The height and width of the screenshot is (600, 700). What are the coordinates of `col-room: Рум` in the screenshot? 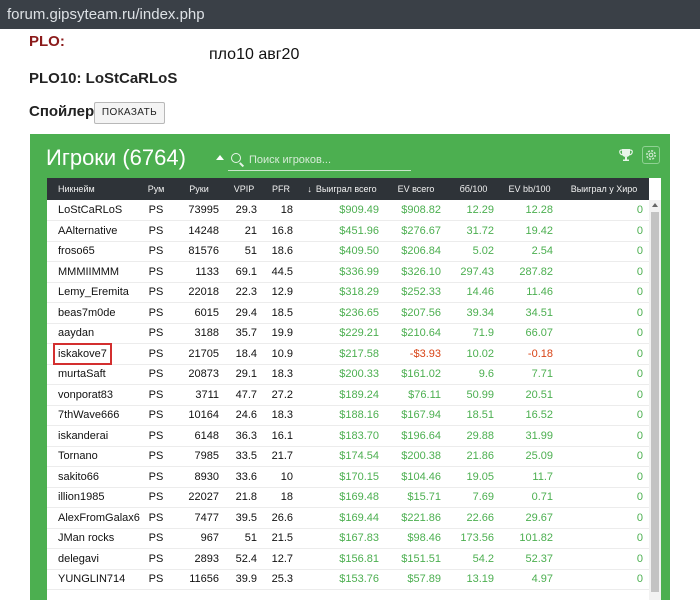 It's located at (156, 189).